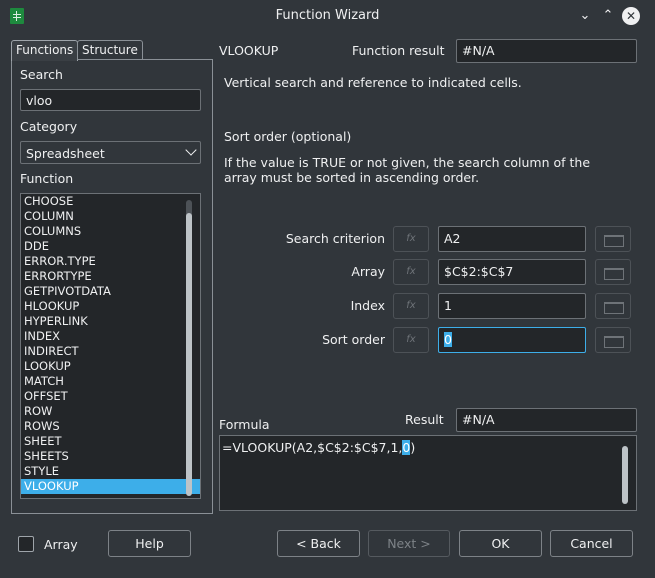  Describe the element at coordinates (110, 411) in the screenshot. I see `list-item: ROW` at that location.